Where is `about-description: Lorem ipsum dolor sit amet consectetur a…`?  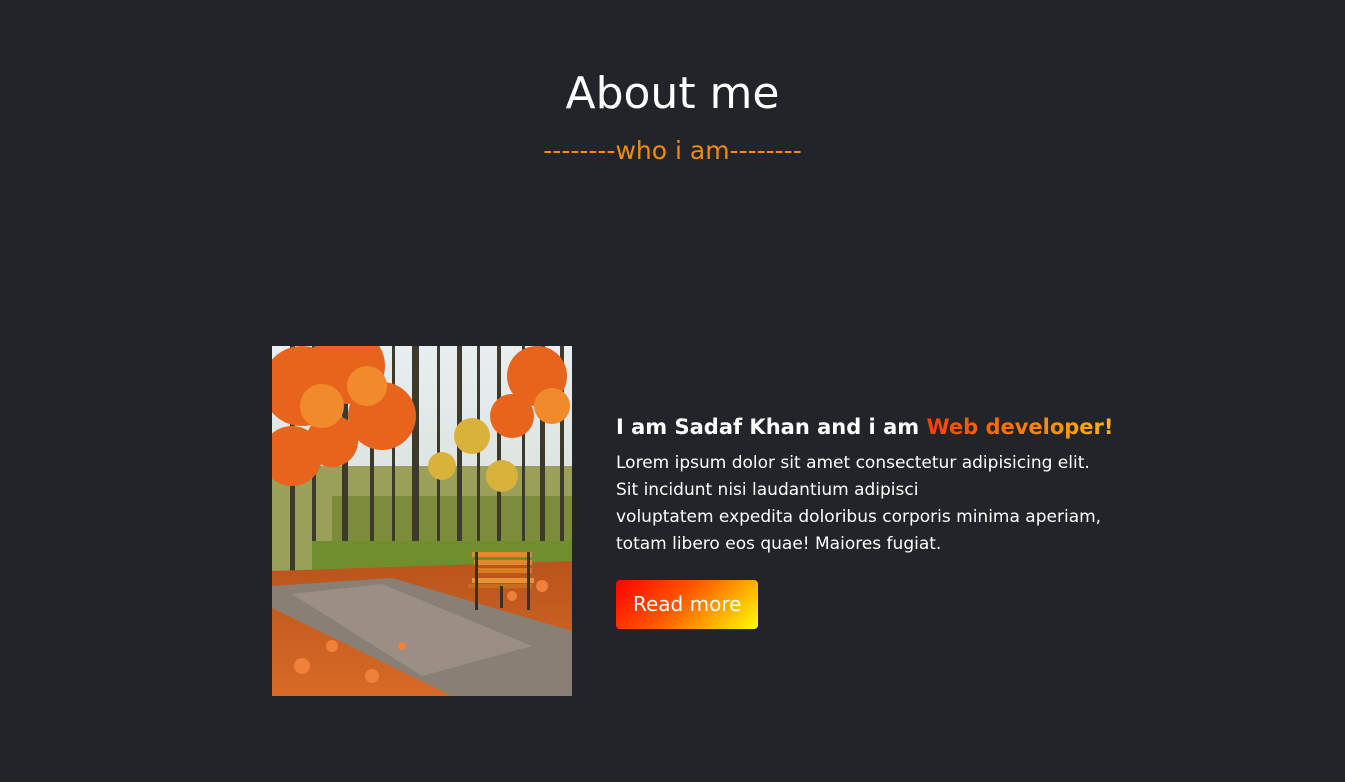
about-description: Lorem ipsum dolor sit amet consectetur a… is located at coordinates (859, 504).